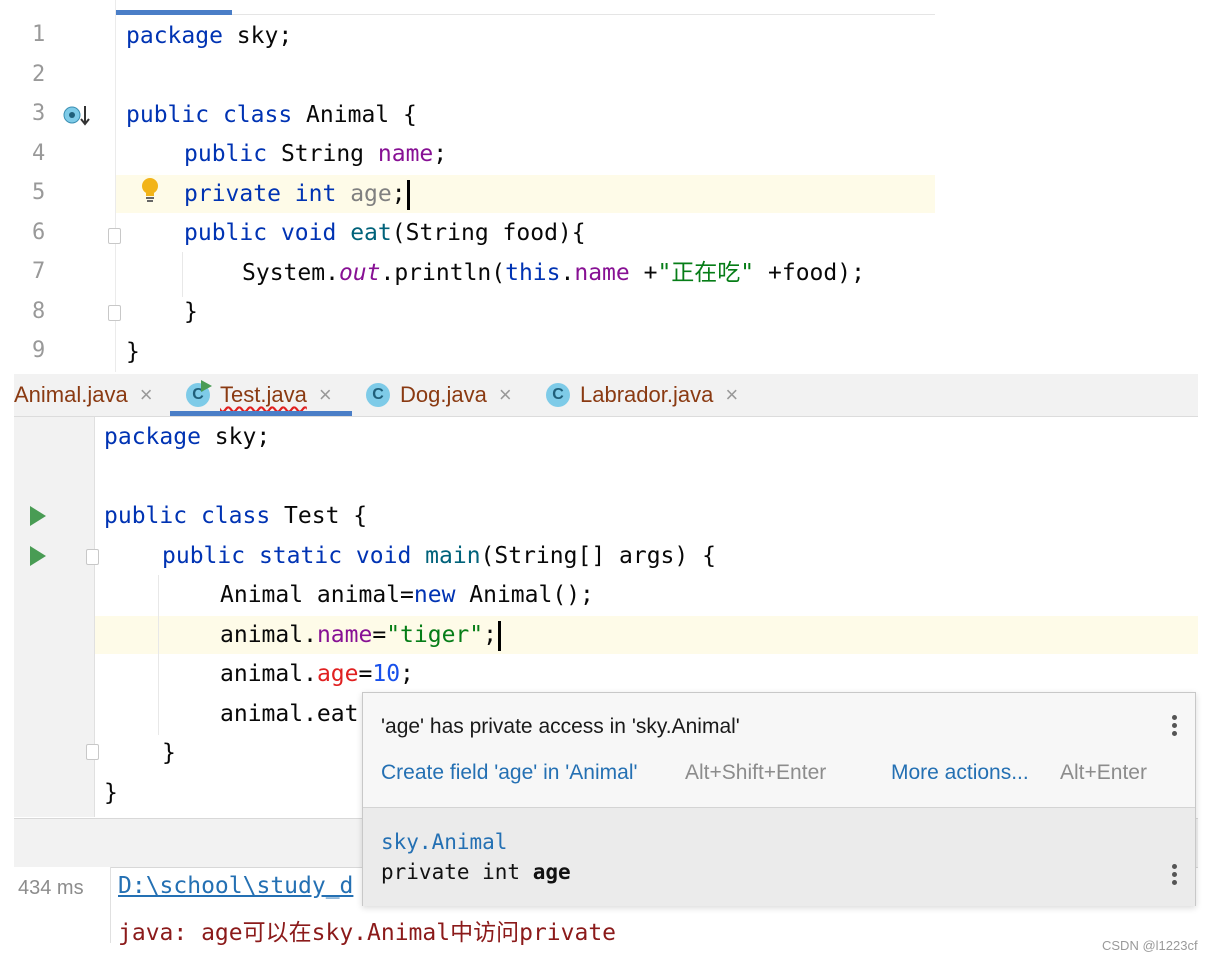  Describe the element at coordinates (261, 413) in the screenshot. I see `active-tab-indicator` at that location.